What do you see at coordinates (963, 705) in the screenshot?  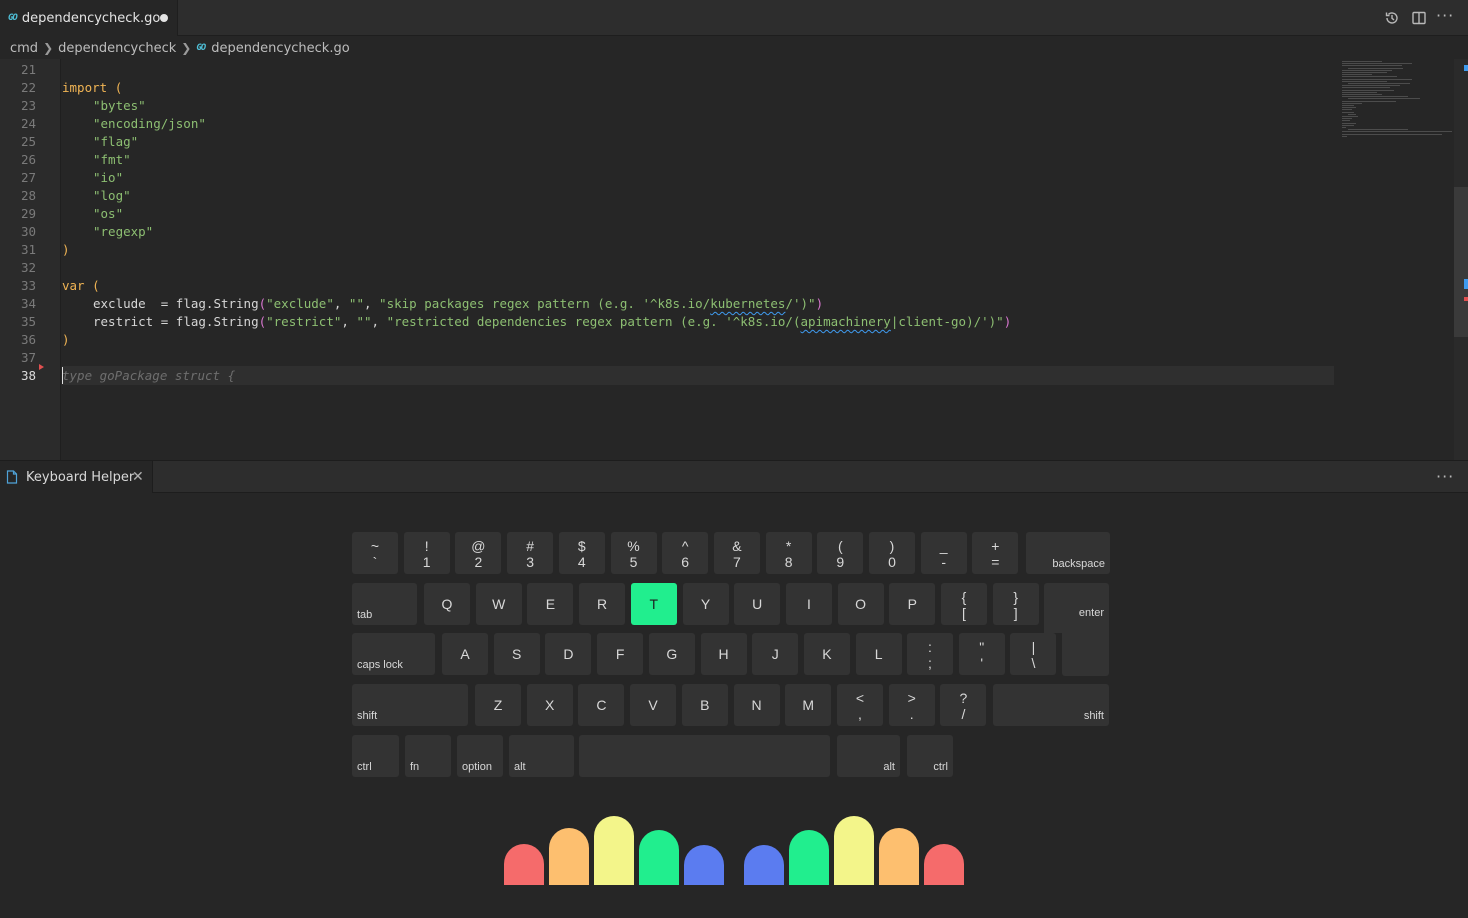 I see `key-slash: ? /` at bounding box center [963, 705].